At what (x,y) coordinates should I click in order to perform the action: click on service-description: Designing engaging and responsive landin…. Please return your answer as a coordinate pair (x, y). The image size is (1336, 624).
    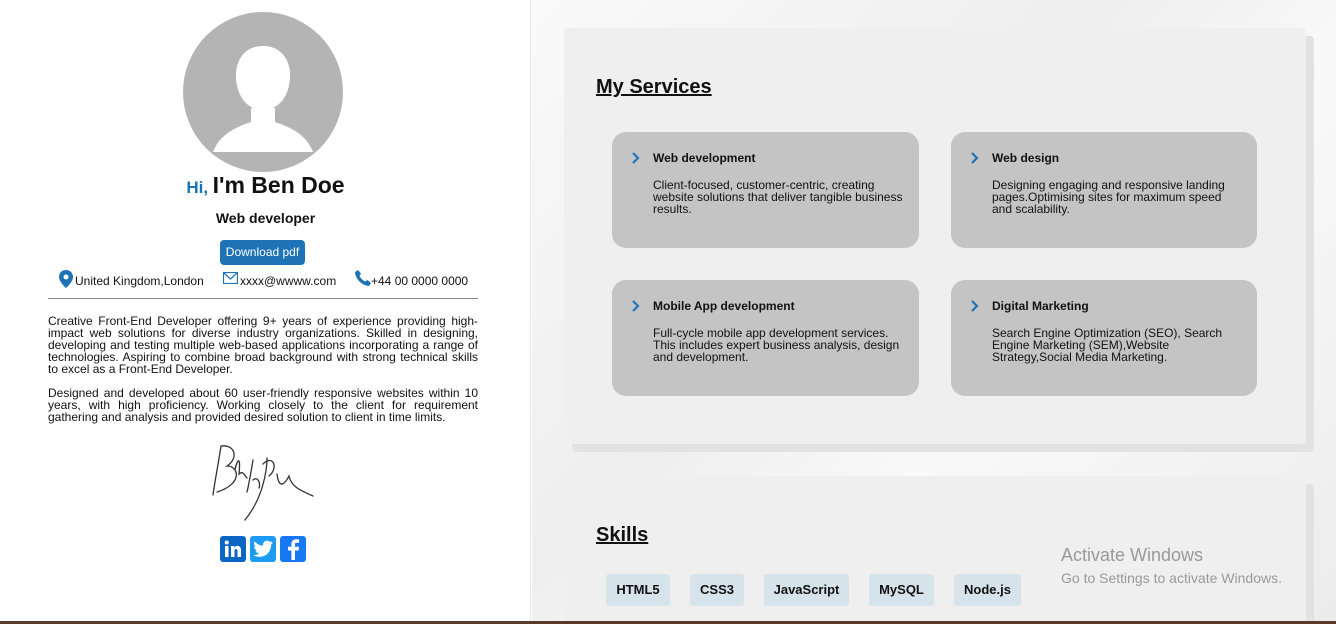
    Looking at the image, I should click on (1108, 197).